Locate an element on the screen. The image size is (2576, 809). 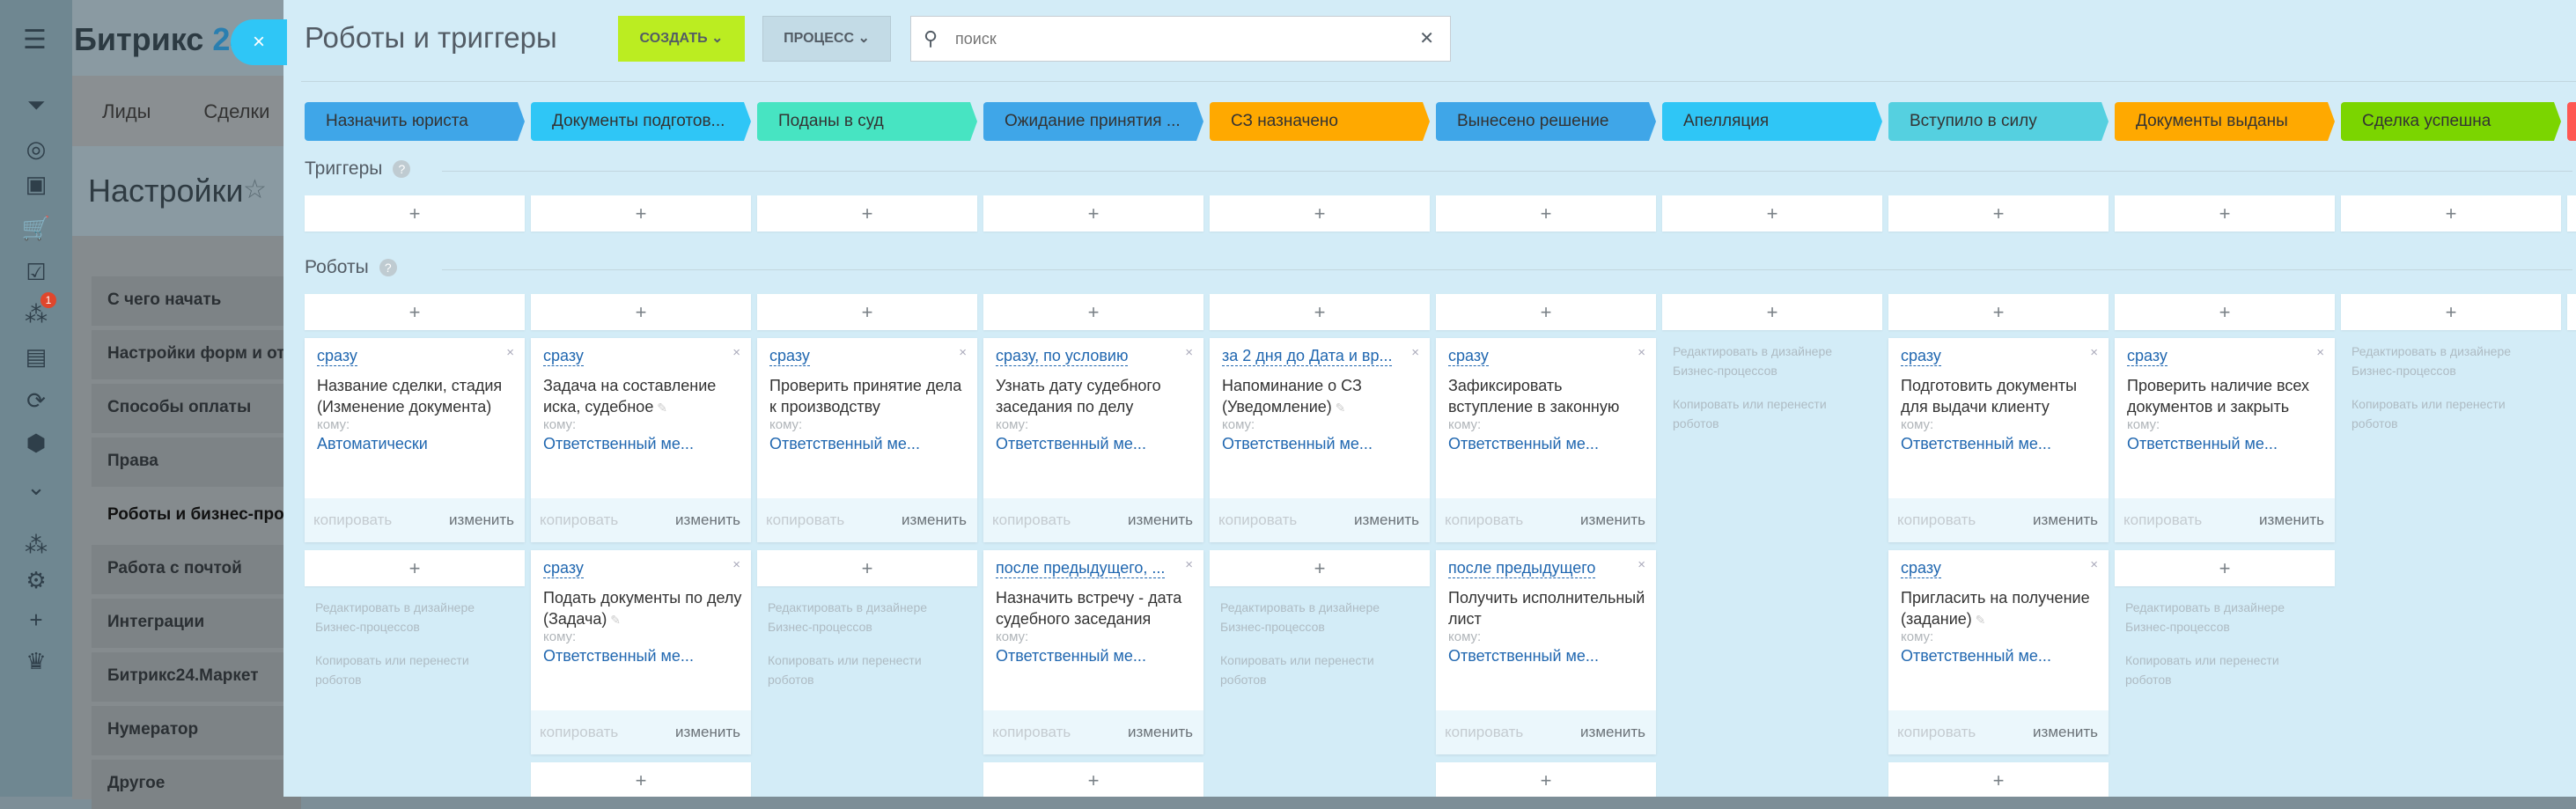
star-icon: ☆ is located at coordinates (255, 189).